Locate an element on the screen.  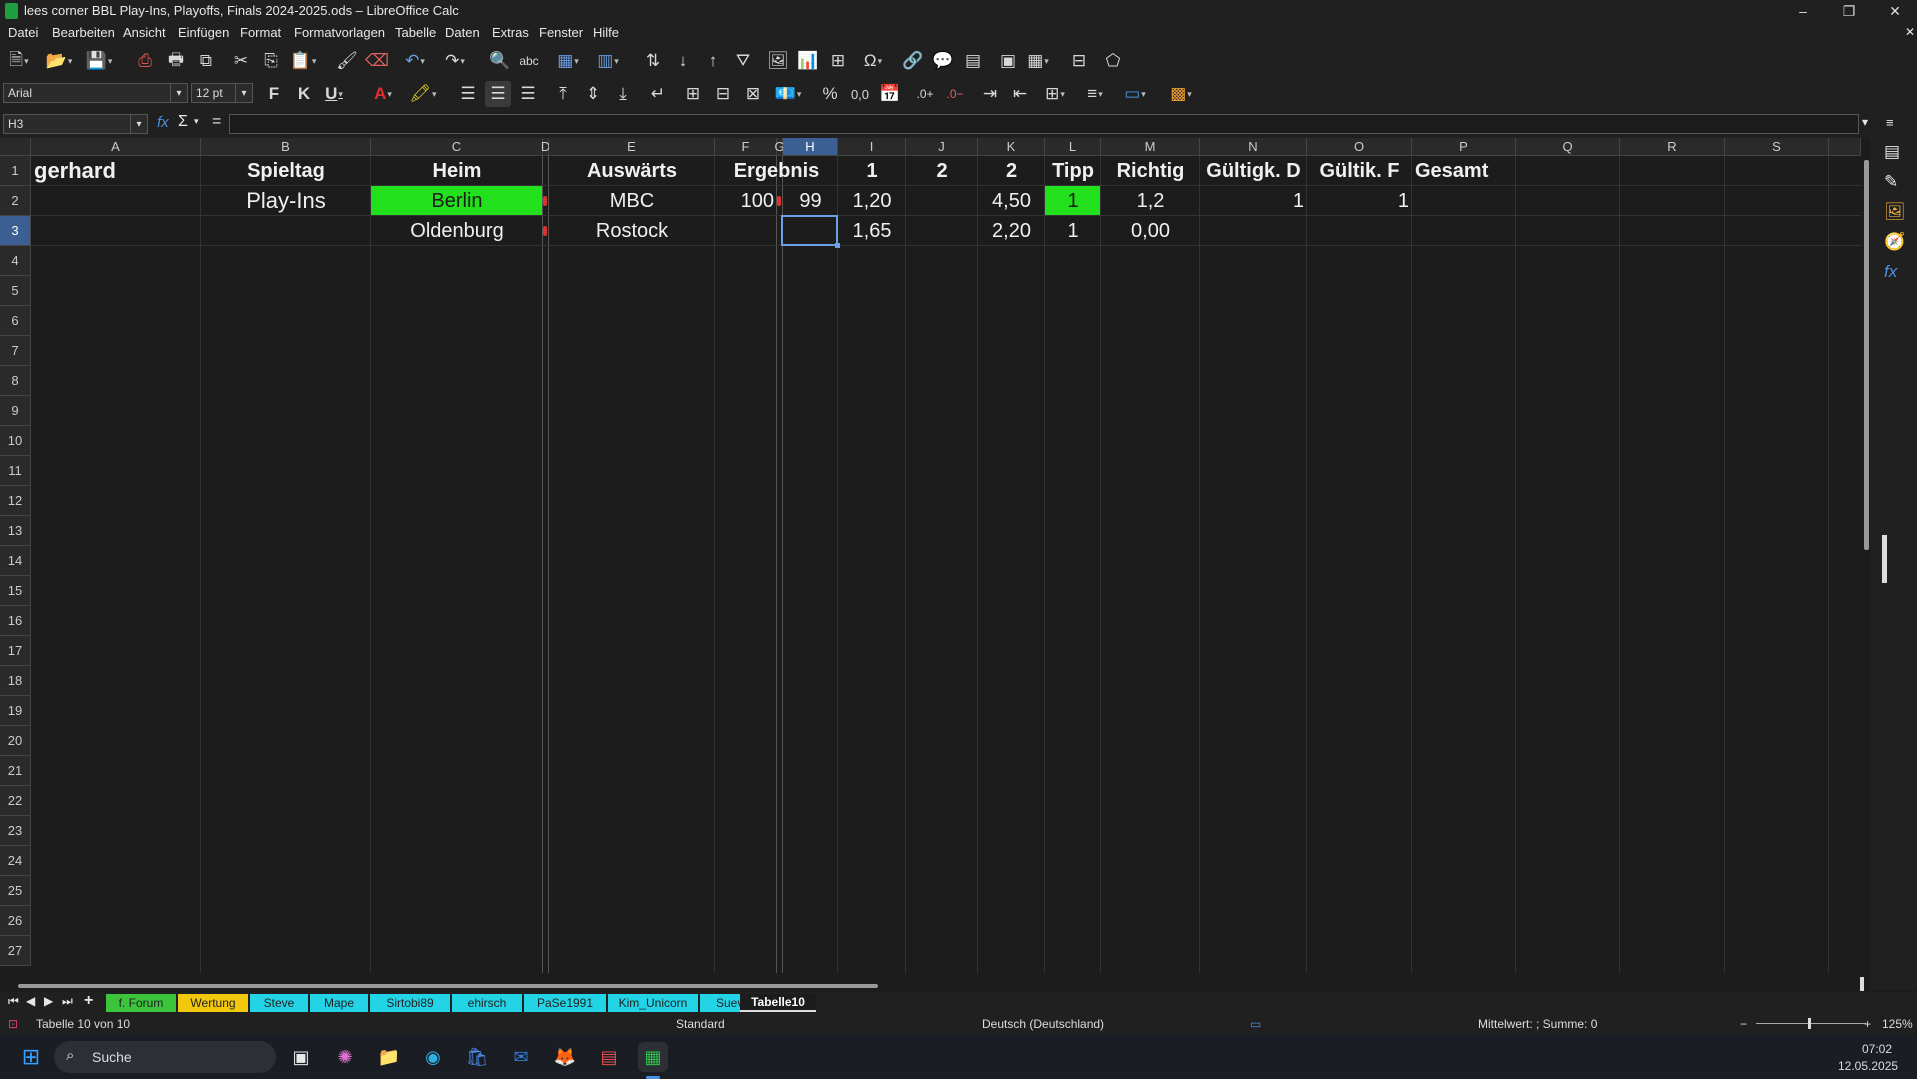
row-header: 2 is located at coordinates (15, 201).